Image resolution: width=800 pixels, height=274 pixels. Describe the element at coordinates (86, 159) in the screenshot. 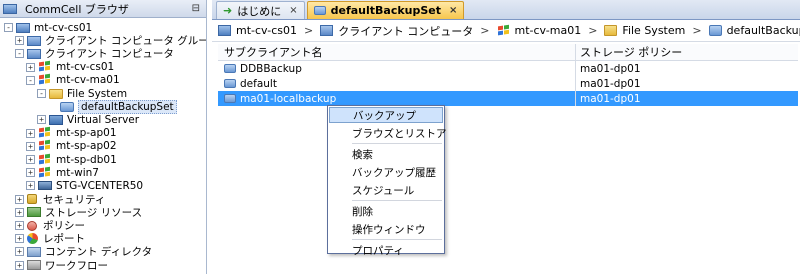

I see `tree-node-label: mt-sp-db01` at that location.